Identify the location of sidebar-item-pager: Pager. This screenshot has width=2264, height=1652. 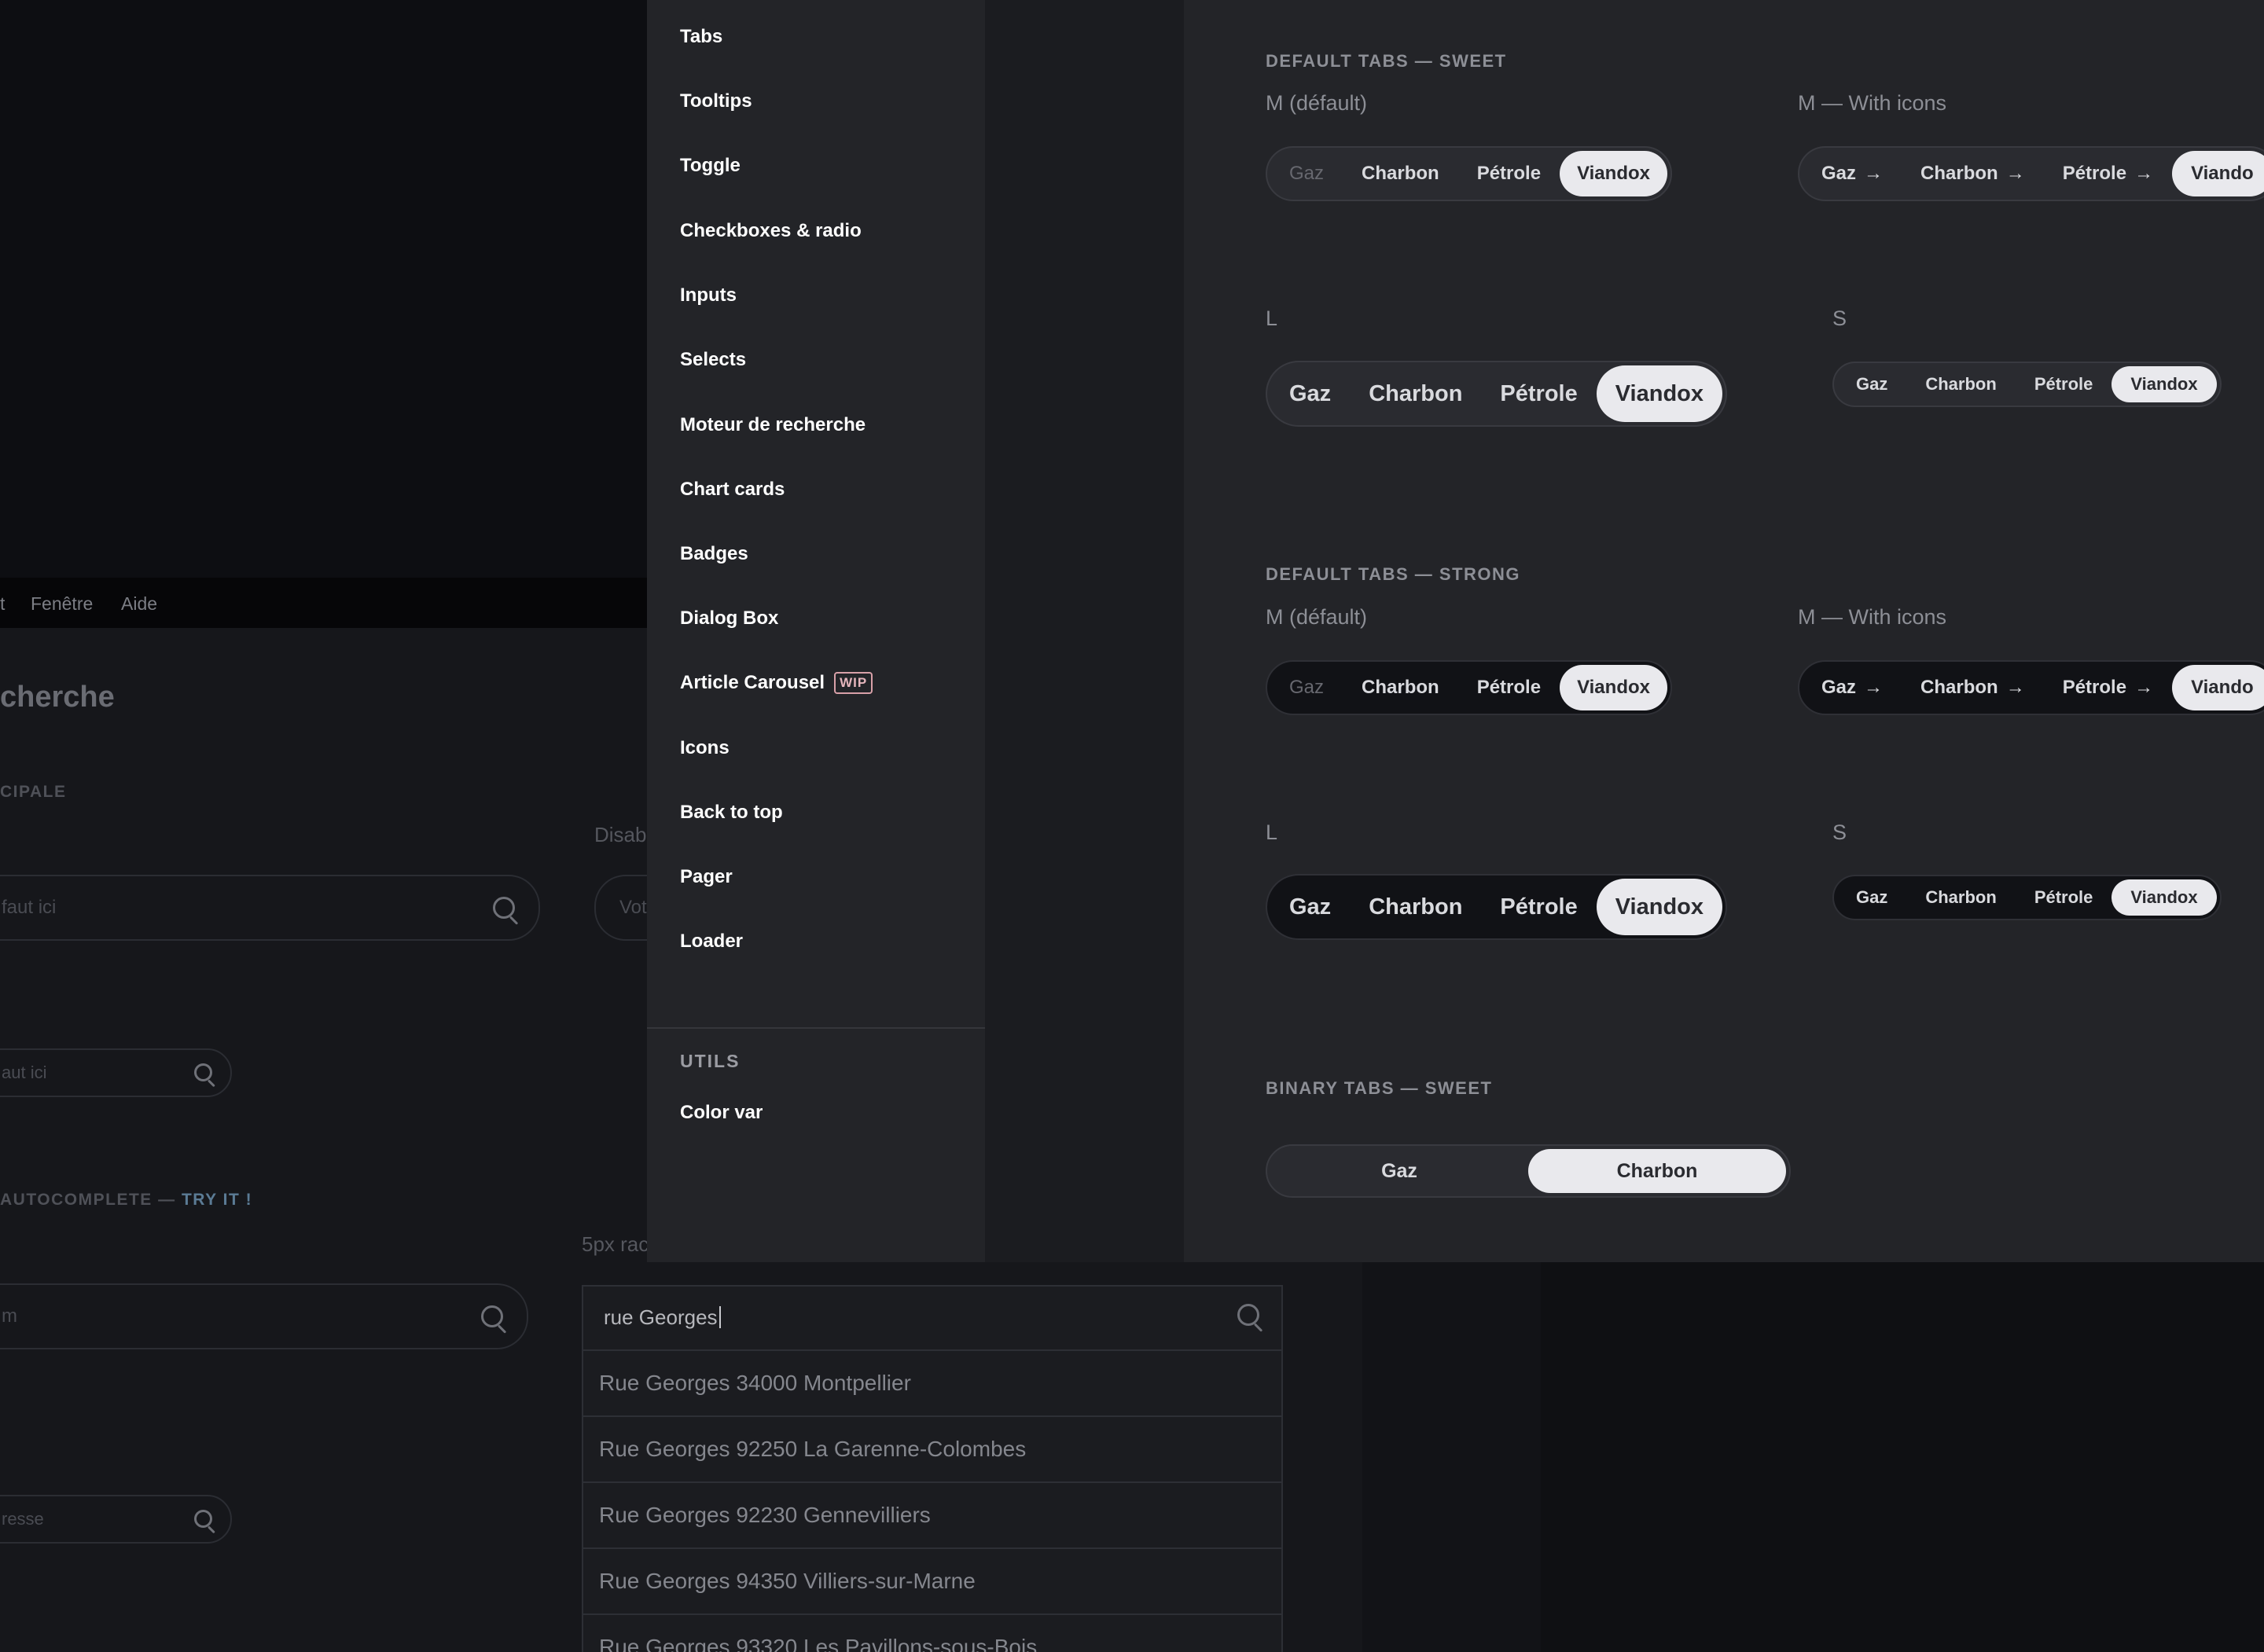
(706, 877).